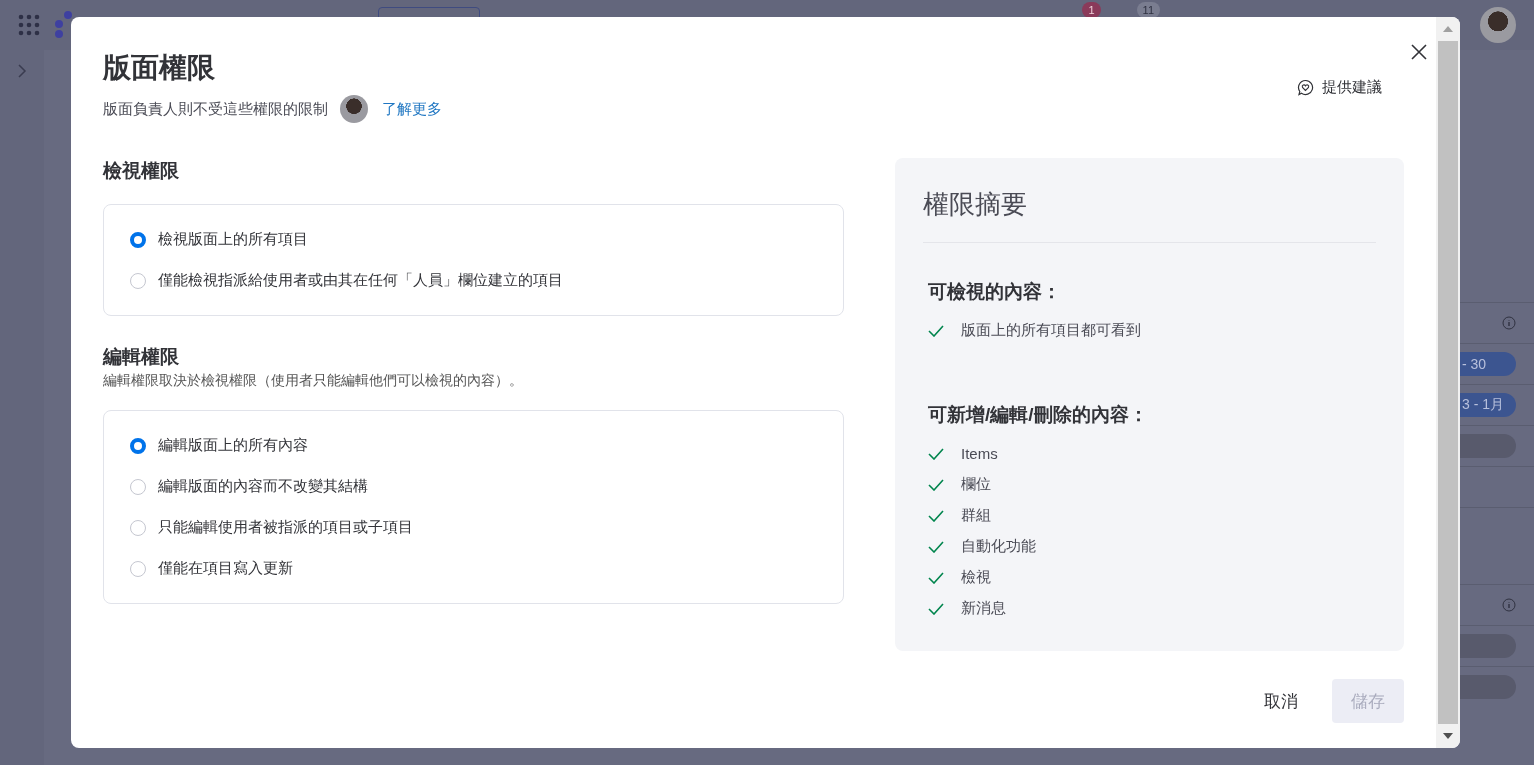 The image size is (1534, 765). What do you see at coordinates (141, 357) in the screenshot?
I see `section-title: 編輯權限` at bounding box center [141, 357].